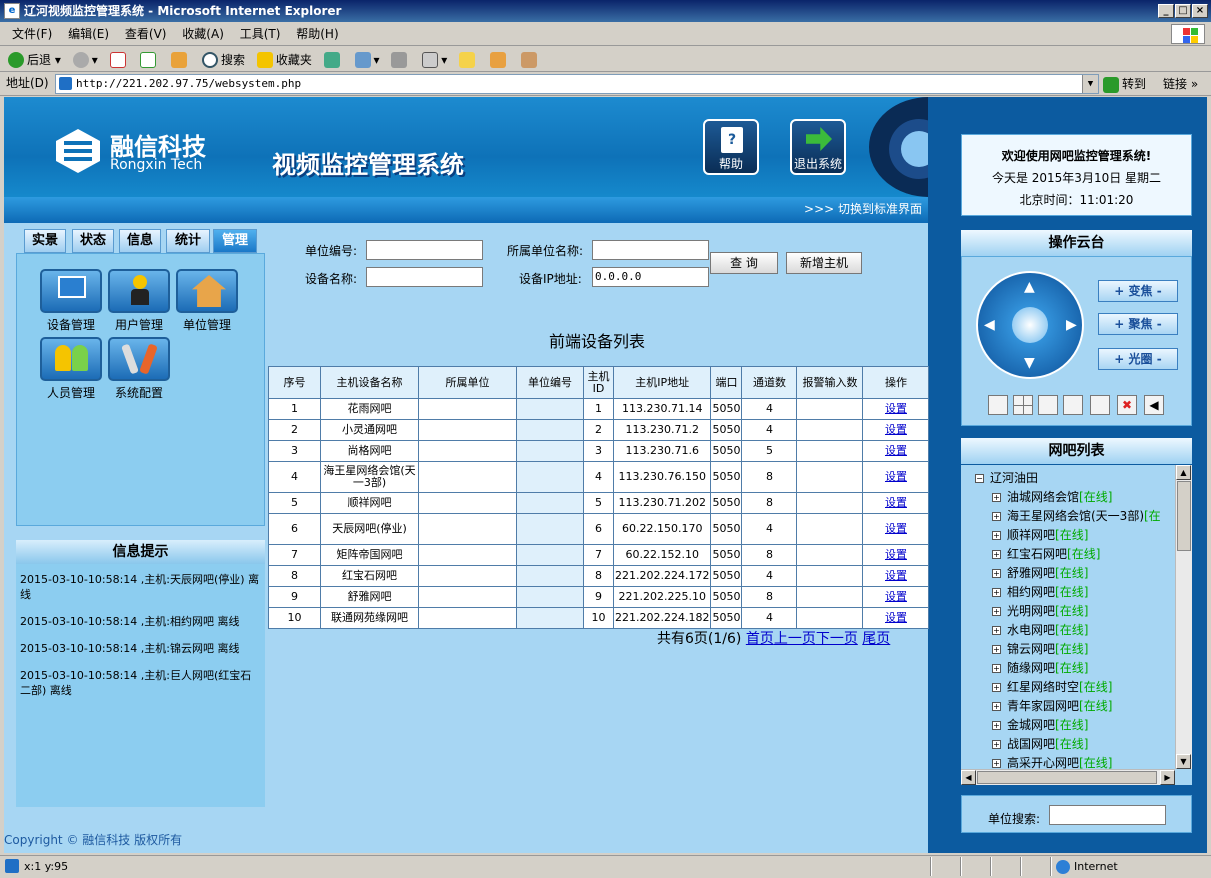  What do you see at coordinates (1052, 686) in the screenshot?
I see `tree-item: + 红星网络时空[在线]` at bounding box center [1052, 686].